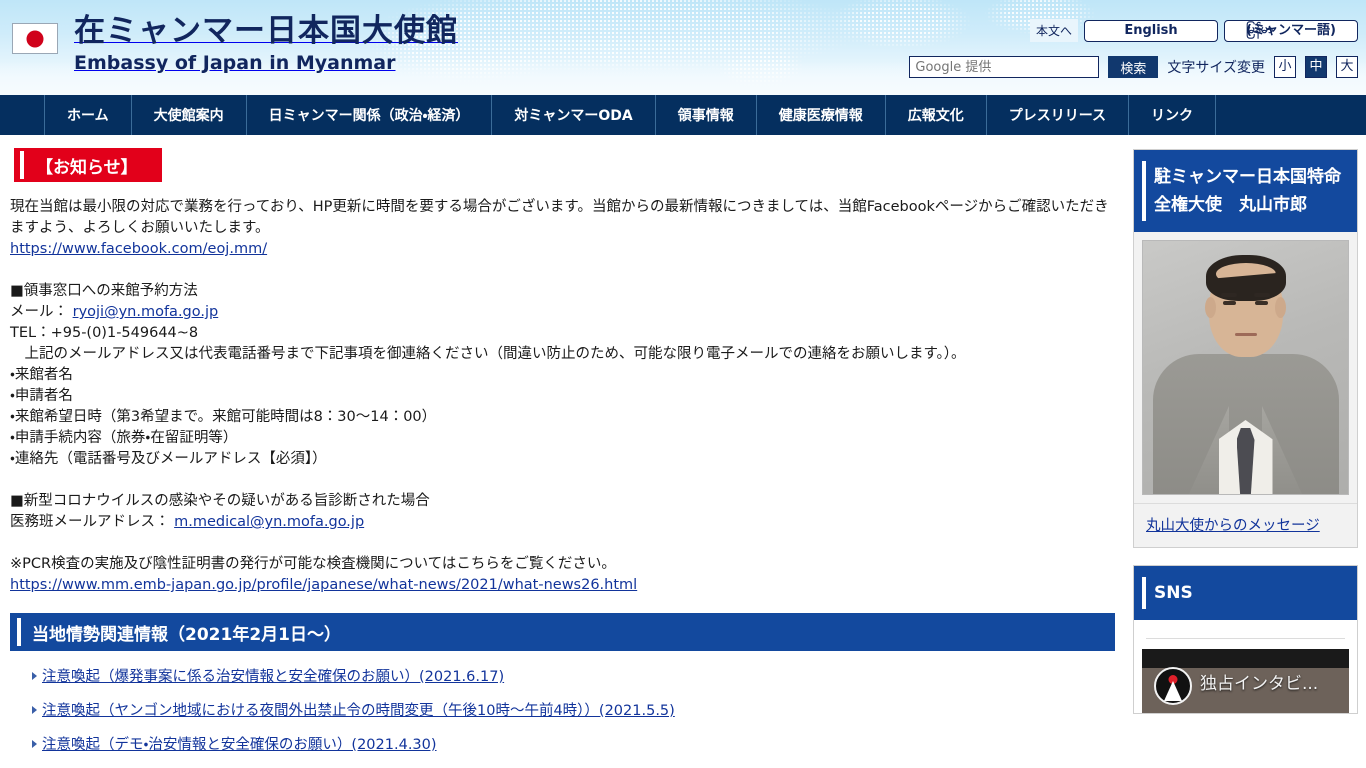 Image resolution: width=1366 pixels, height=768 pixels. I want to click on portrait-ear-left, so click(1210, 307).